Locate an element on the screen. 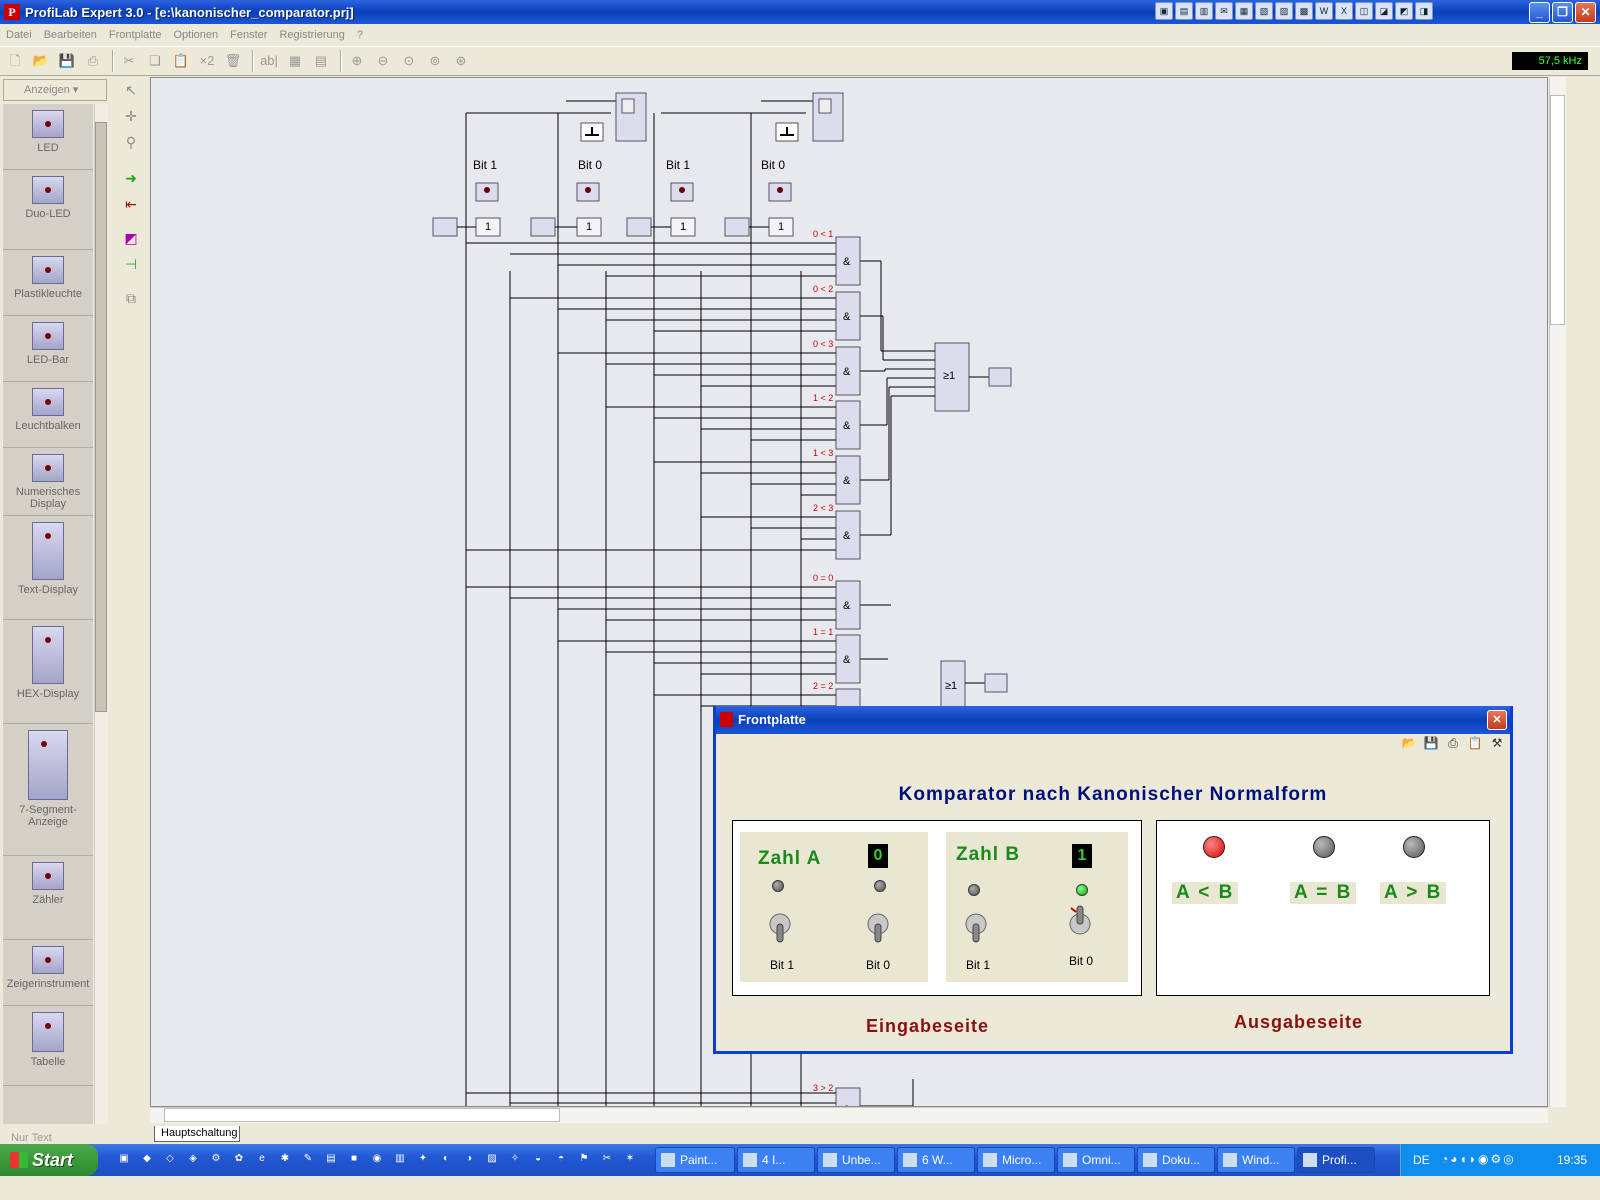 Image resolution: width=1600 pixels, height=1200 pixels. palette-item-hex-display: HEX-Display is located at coordinates (48, 672).